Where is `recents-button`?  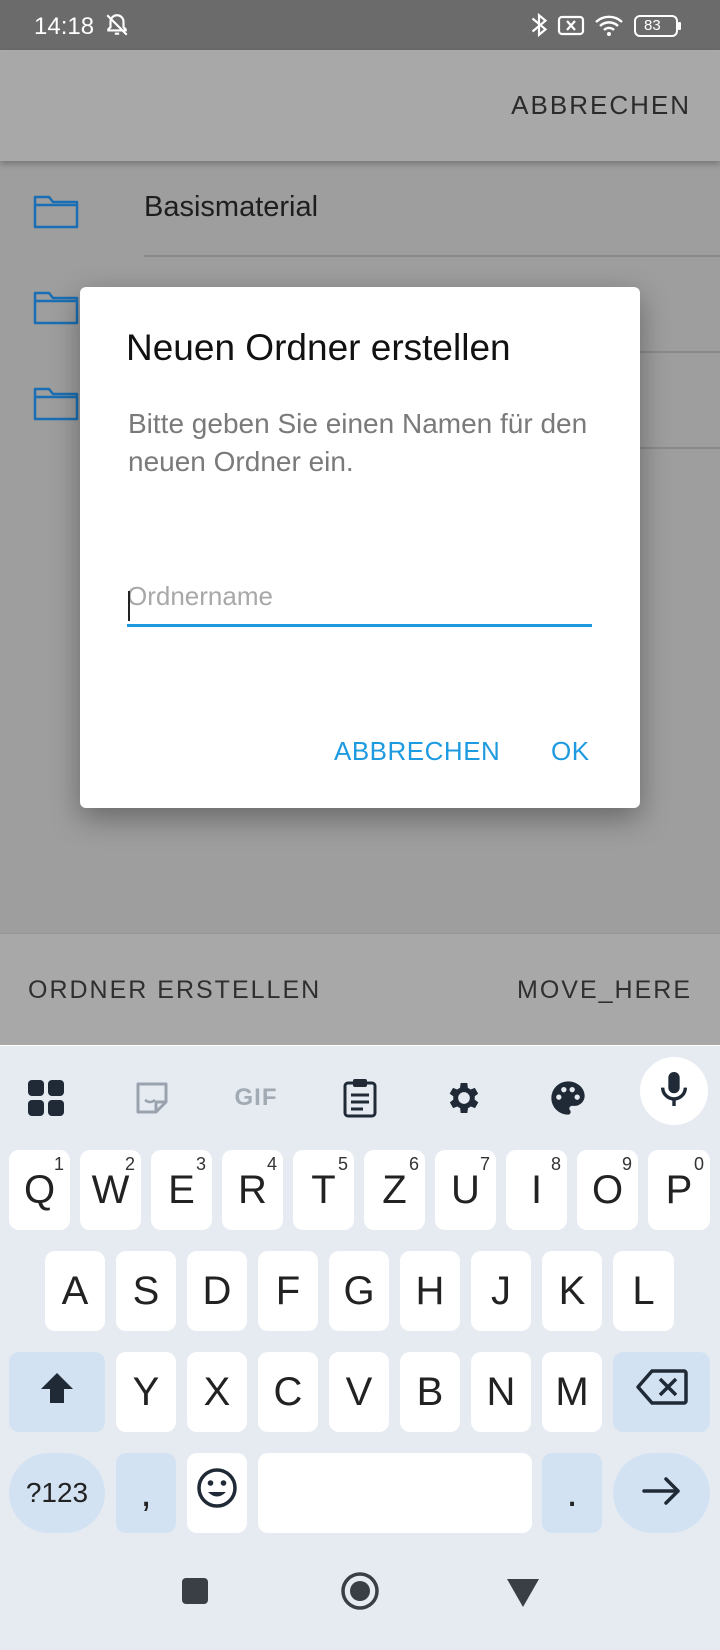
recents-button is located at coordinates (195, 1593).